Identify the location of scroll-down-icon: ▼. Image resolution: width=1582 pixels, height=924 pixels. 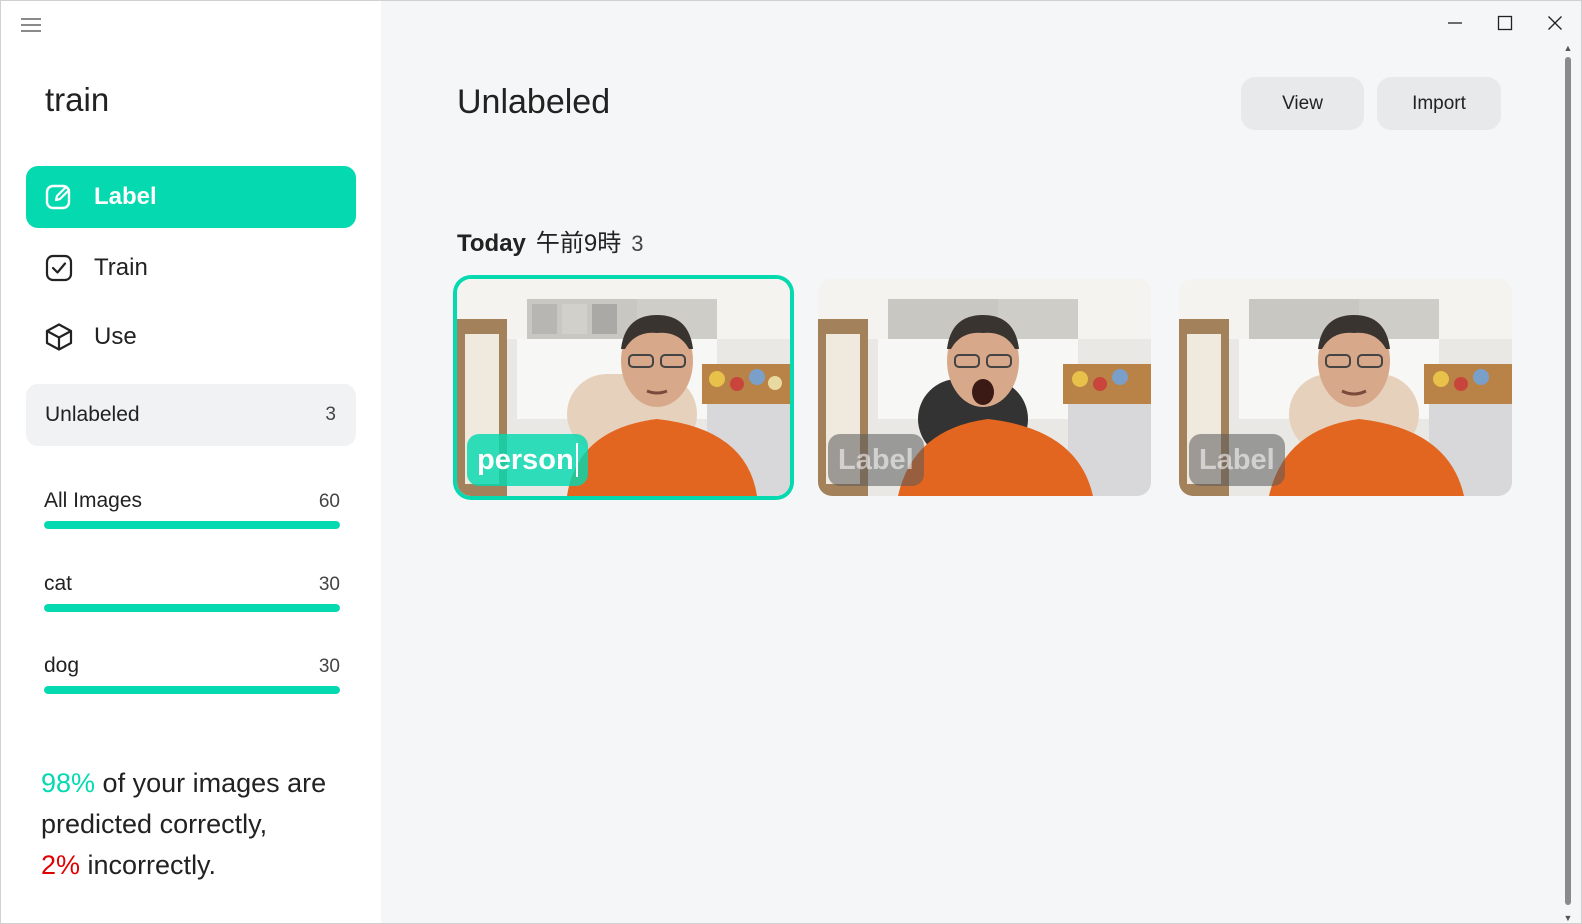
(1568, 918).